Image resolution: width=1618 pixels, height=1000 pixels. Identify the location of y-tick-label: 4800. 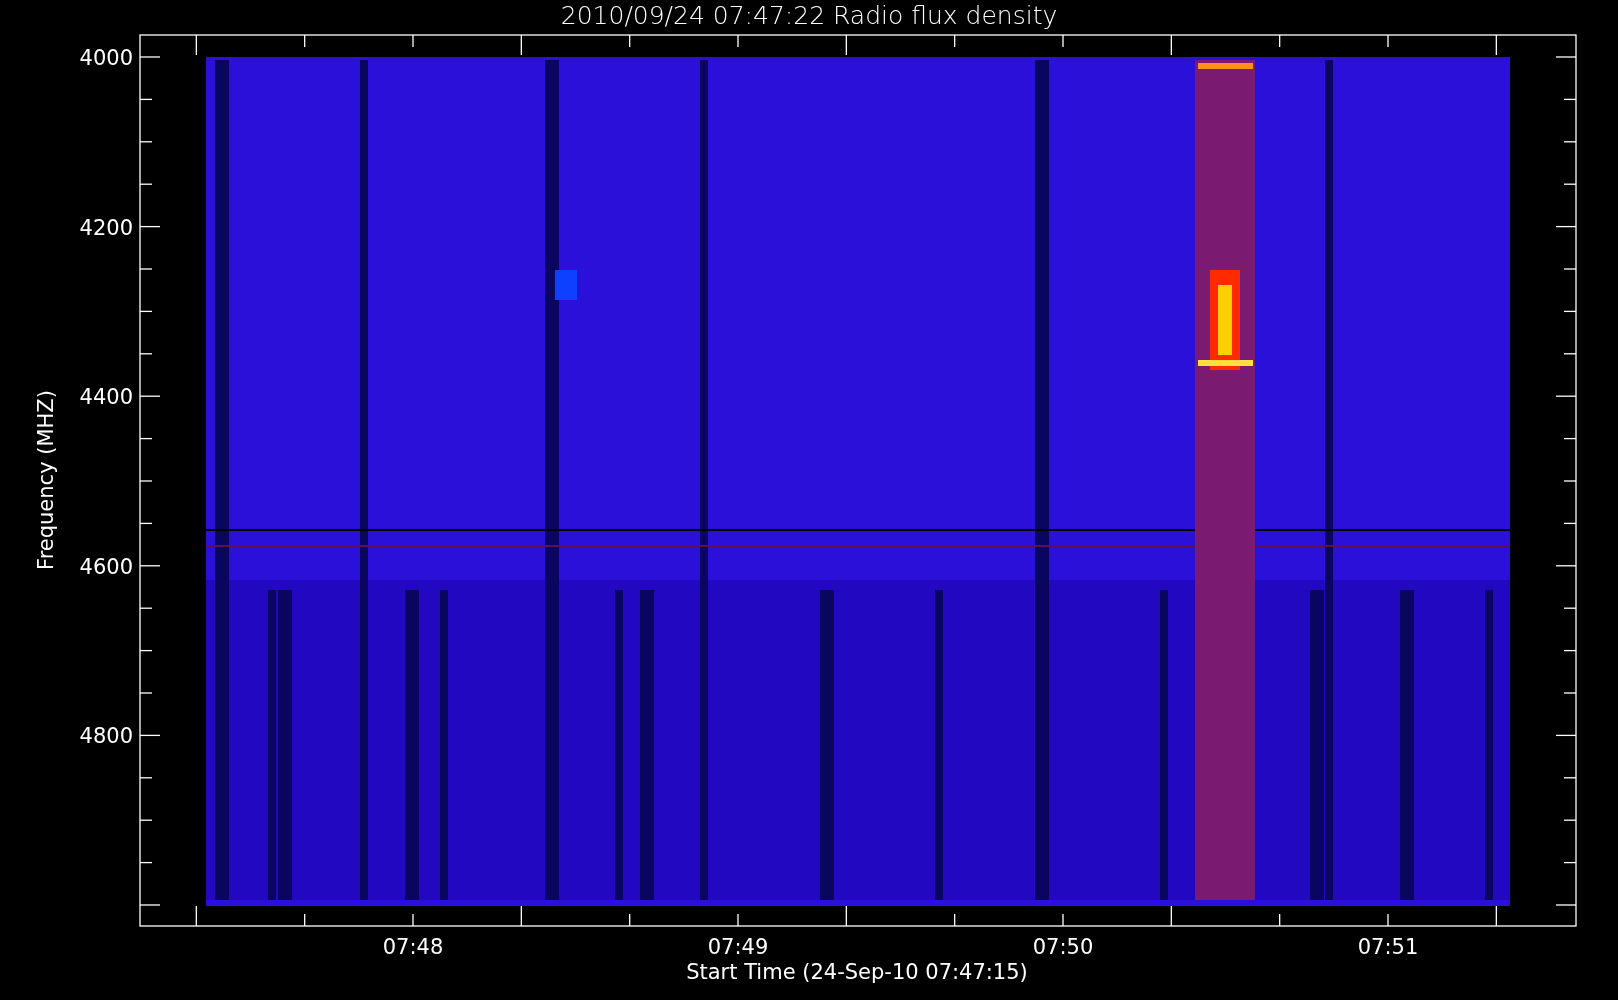
(106, 736).